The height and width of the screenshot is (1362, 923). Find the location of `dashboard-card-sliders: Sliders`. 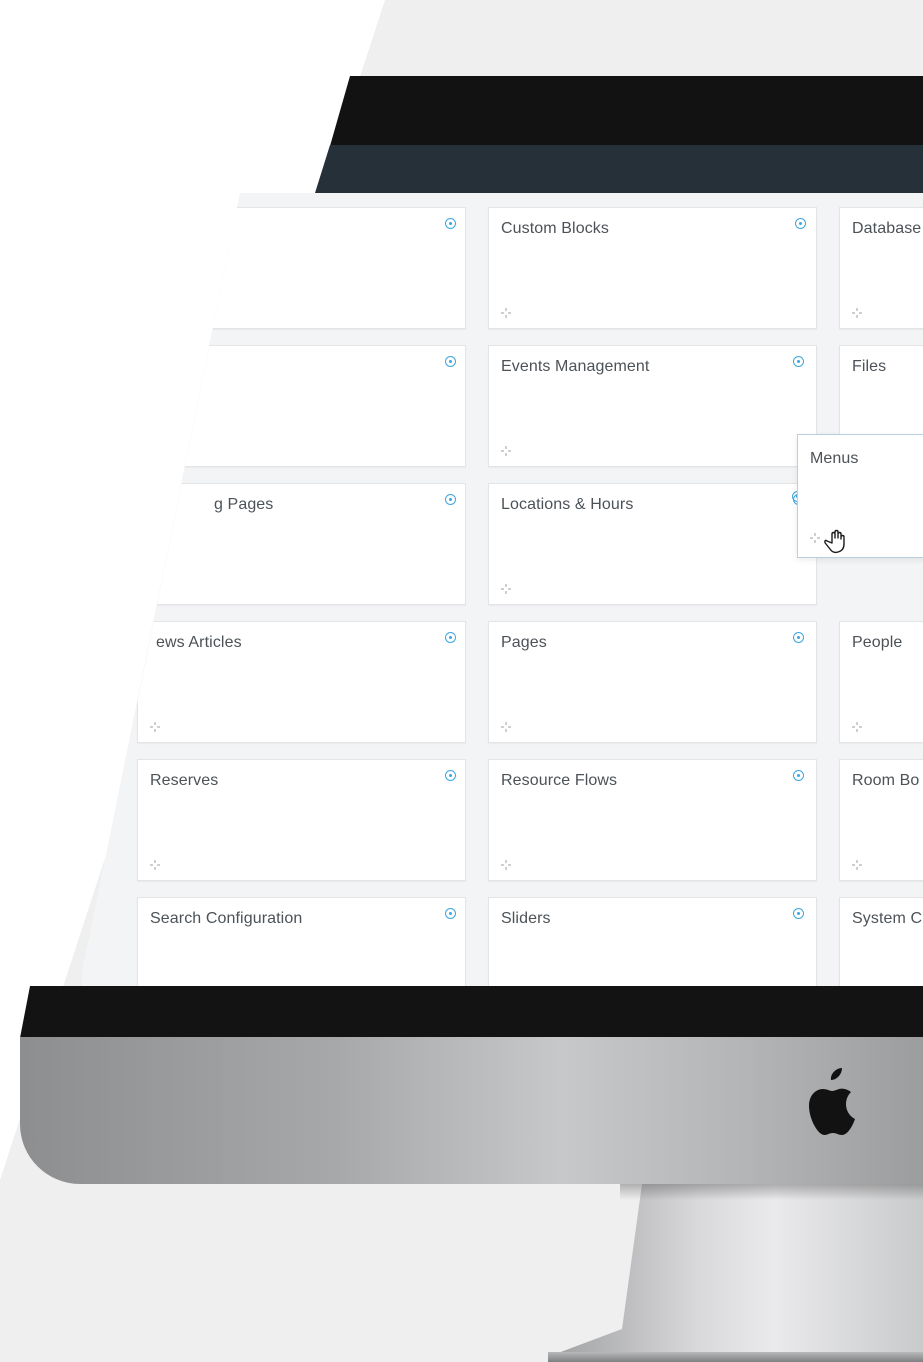

dashboard-card-sliders: Sliders is located at coordinates (652, 941).